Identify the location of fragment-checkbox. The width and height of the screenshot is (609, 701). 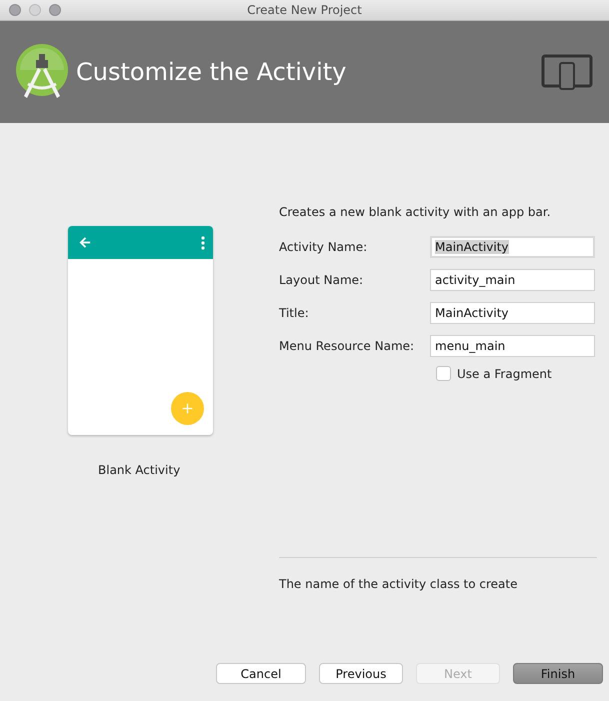
(443, 373).